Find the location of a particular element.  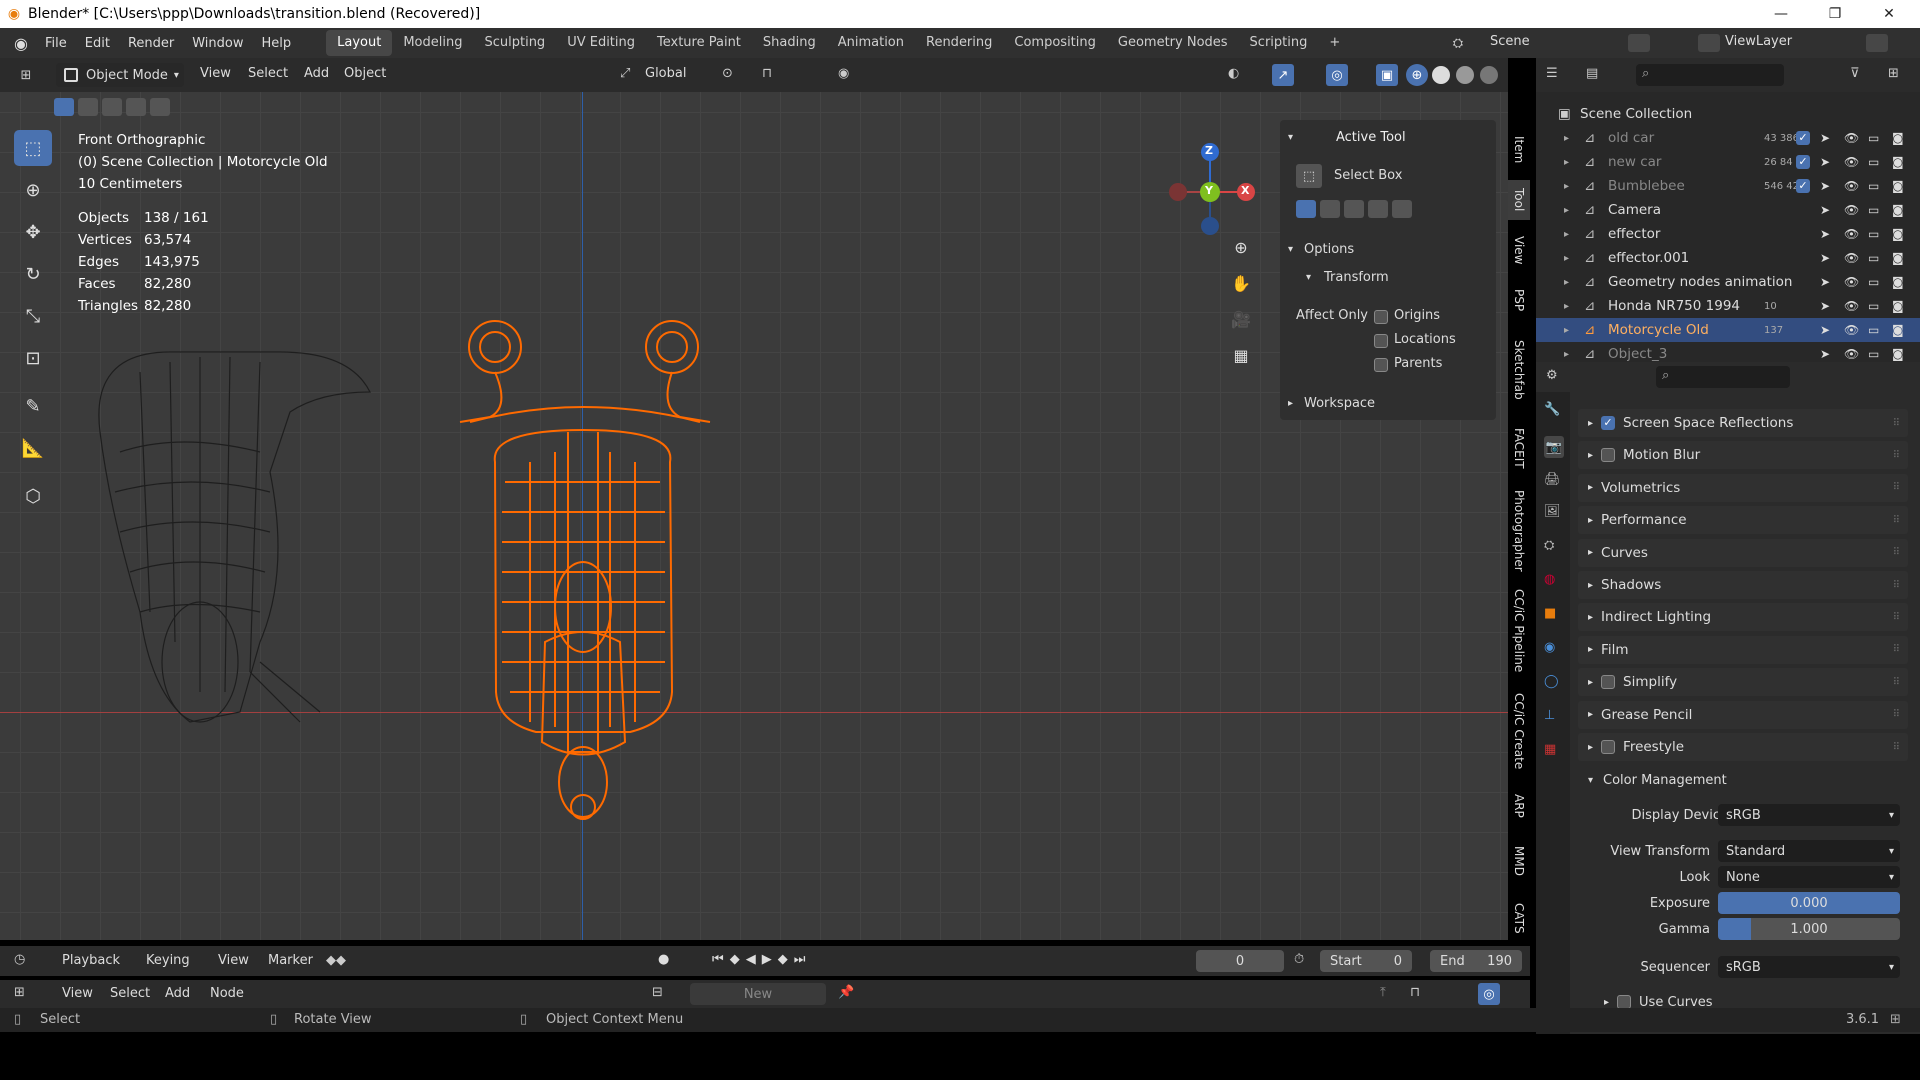

select-extend-icon is located at coordinates (88, 107).